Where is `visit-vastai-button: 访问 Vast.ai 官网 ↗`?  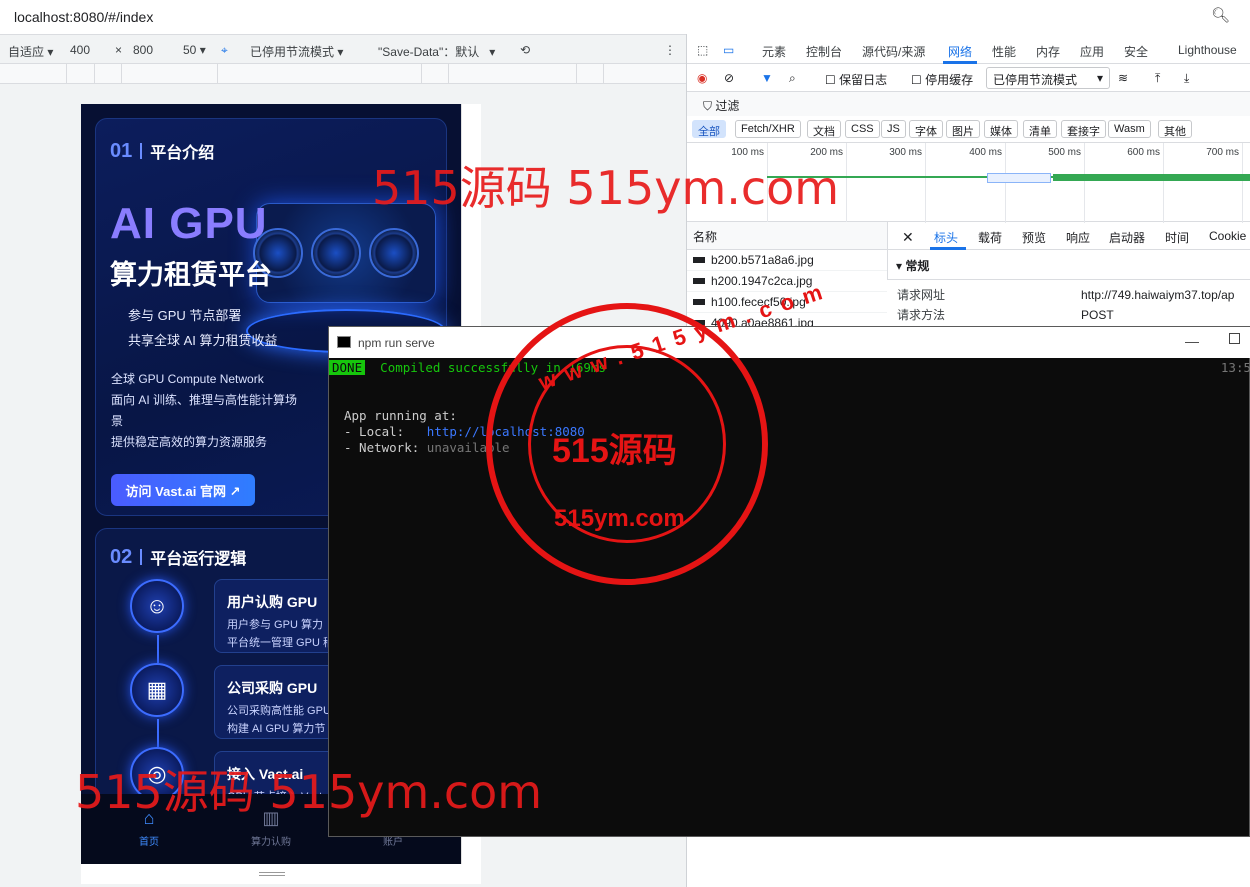 visit-vastai-button: 访问 Vast.ai 官网 ↗ is located at coordinates (183, 490).